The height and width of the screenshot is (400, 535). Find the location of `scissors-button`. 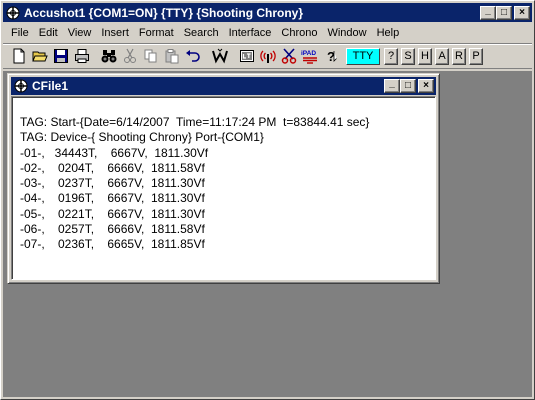

scissors-button is located at coordinates (289, 56).